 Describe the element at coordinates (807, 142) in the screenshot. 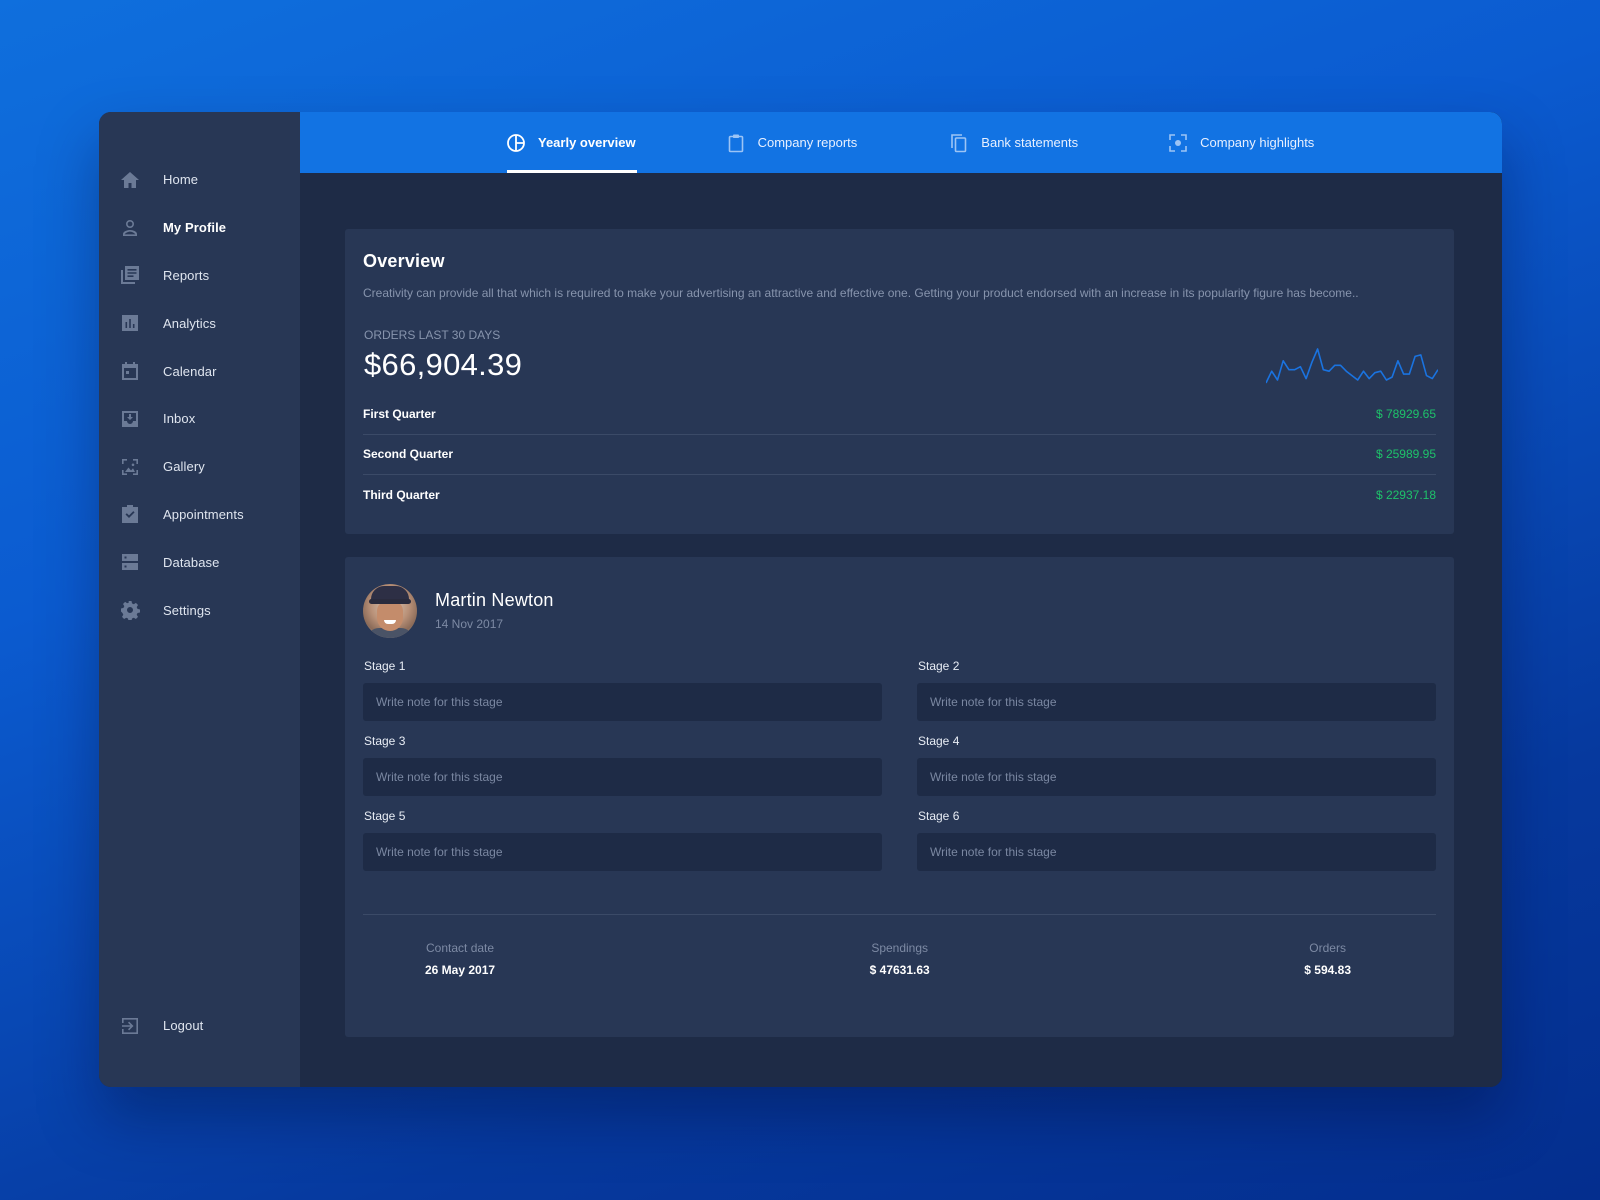

I see `tab-label: Company reports` at that location.